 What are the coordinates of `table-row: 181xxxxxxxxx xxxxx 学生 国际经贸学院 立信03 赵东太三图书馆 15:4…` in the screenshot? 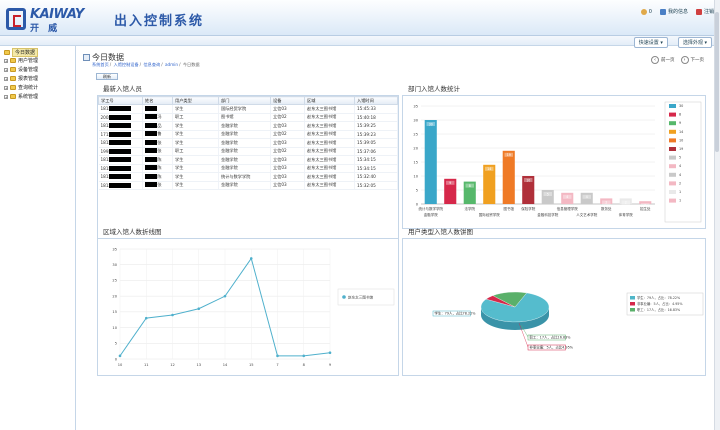 It's located at (248, 109).